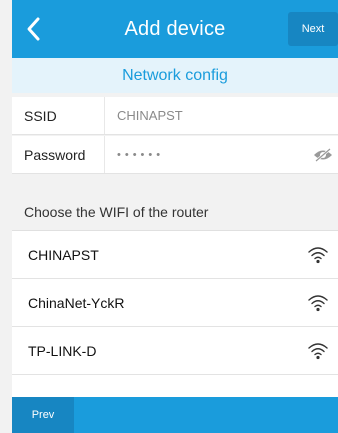 Image resolution: width=338 pixels, height=433 pixels. I want to click on wifi-section-label: Choose the WIFI of the router, so click(175, 212).